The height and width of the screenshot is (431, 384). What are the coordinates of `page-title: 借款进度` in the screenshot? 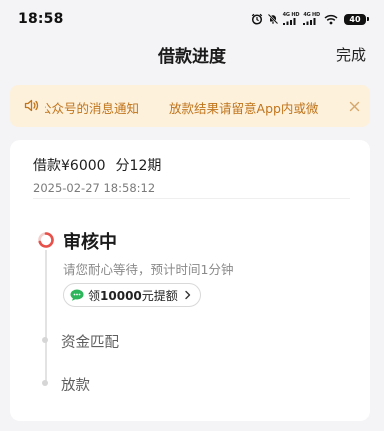 It's located at (192, 56).